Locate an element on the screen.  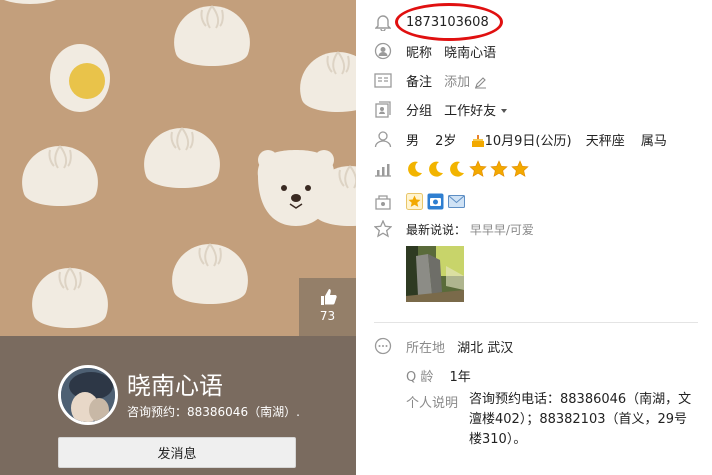
person-icon is located at coordinates (383, 139).